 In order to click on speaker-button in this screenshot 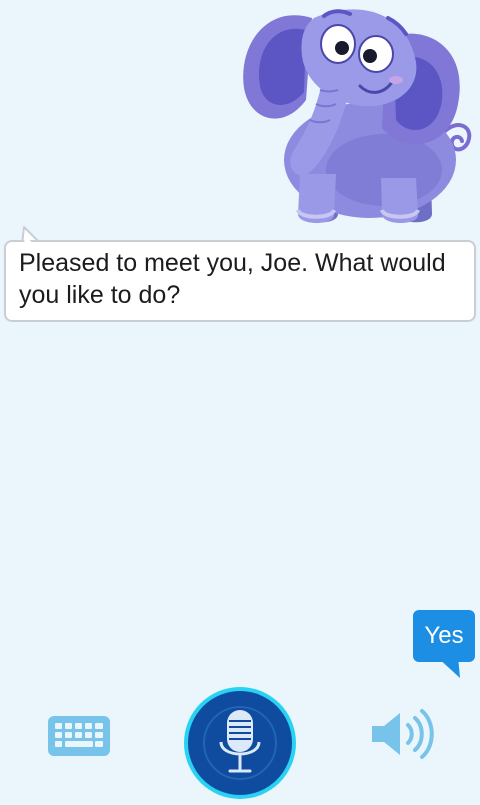, I will do `click(400, 734)`.